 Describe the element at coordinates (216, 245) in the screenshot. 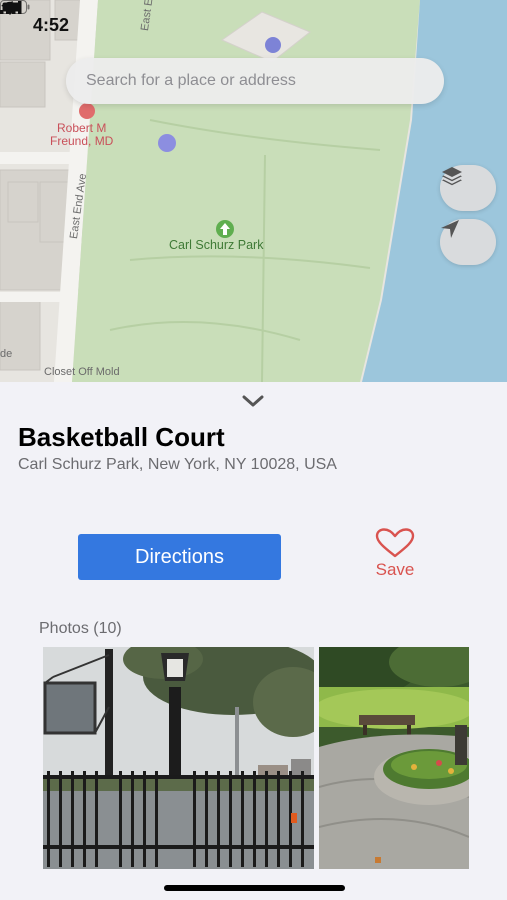

I see `map-label-park: Carl Schurz Park` at that location.